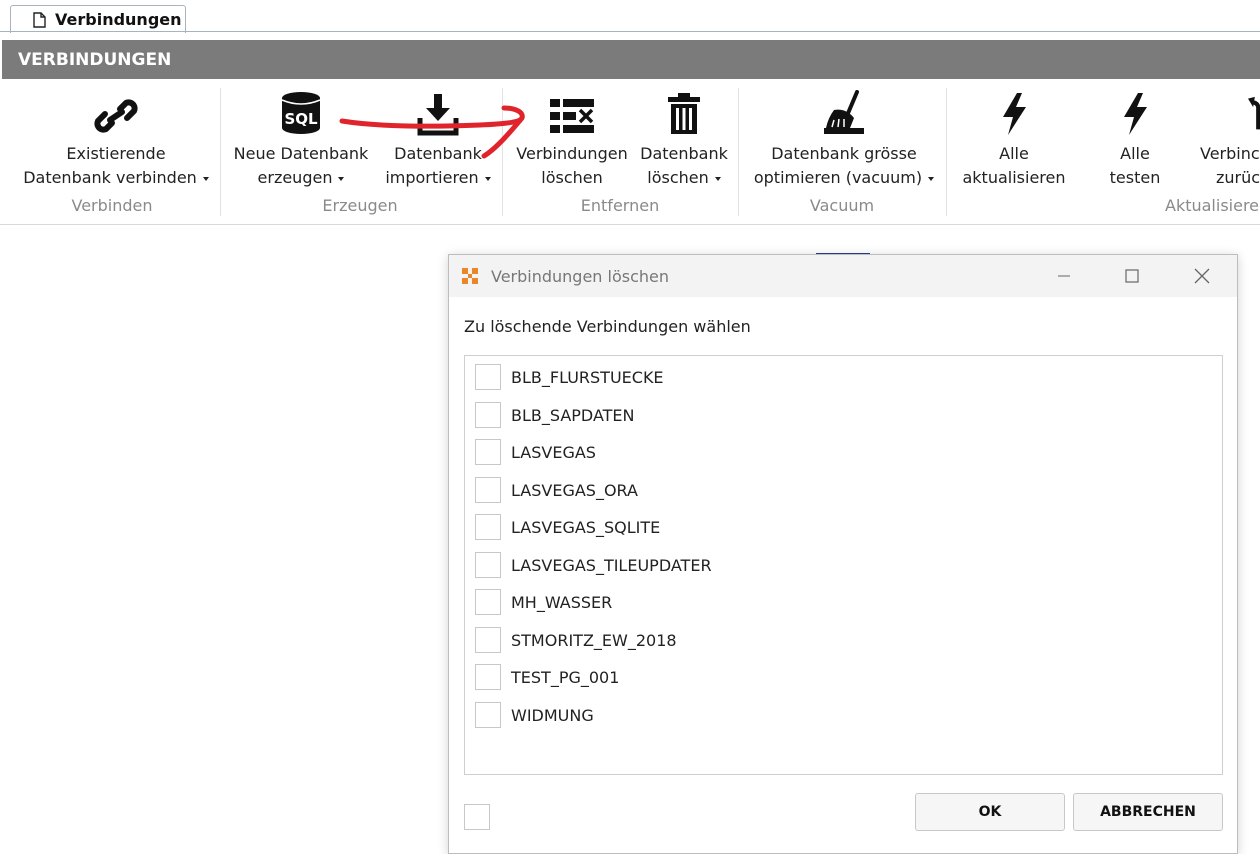 This screenshot has height=854, width=1260. I want to click on cancel-button: ABBRECHEN, so click(1148, 812).